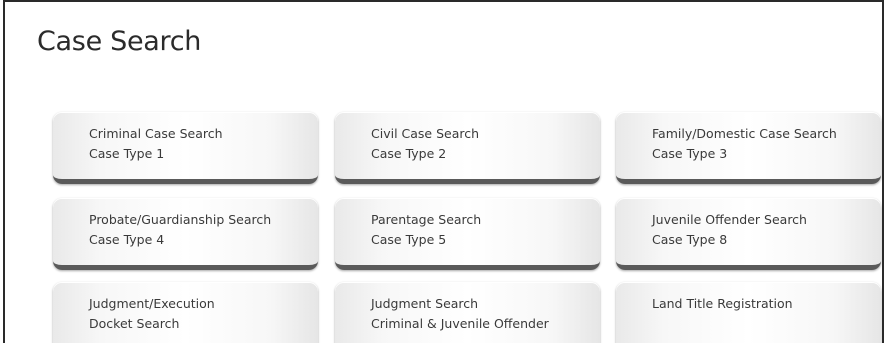  Describe the element at coordinates (185, 148) in the screenshot. I see `criminal-case-search-button: Criminal Case Search Case Type 1` at that location.